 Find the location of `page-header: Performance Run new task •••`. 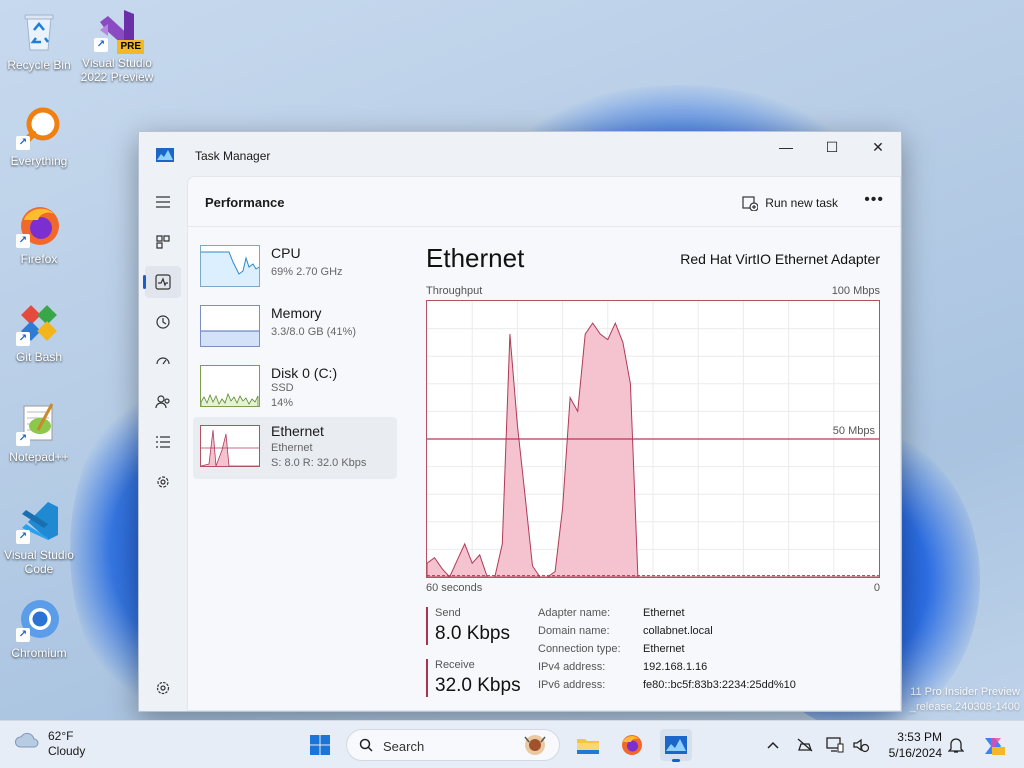

page-header: Performance Run new task ••• is located at coordinates (544, 202).